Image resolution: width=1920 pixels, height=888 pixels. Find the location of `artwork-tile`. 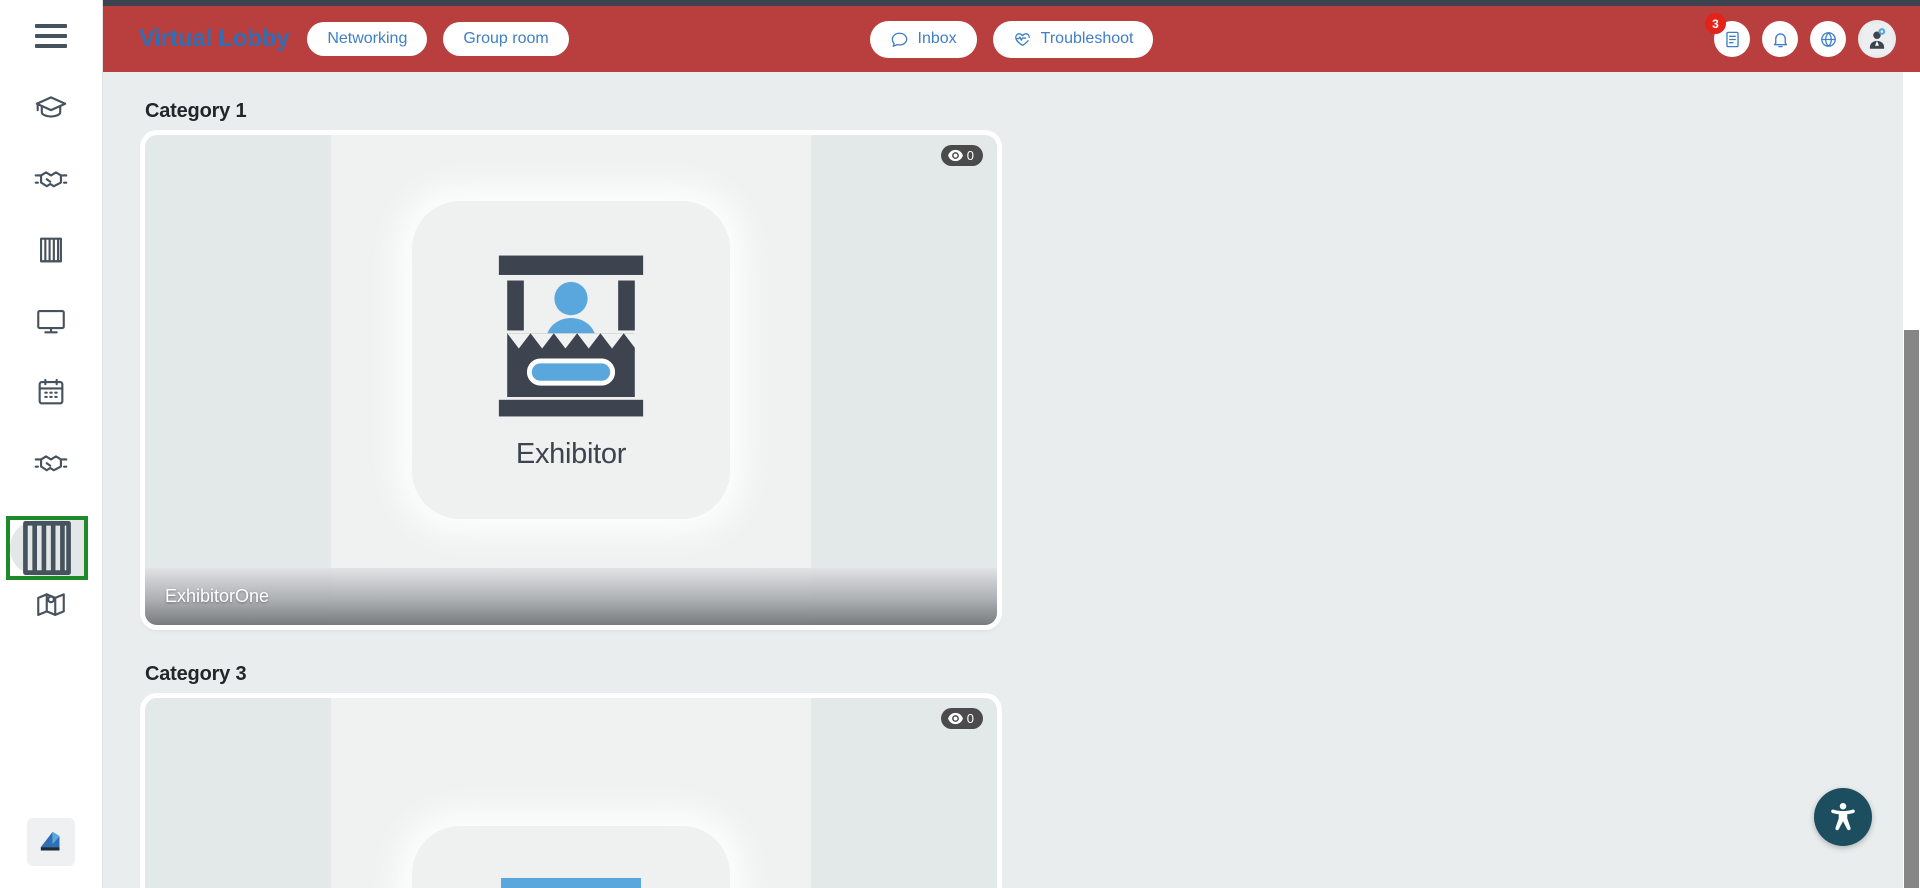

artwork-tile is located at coordinates (571, 857).